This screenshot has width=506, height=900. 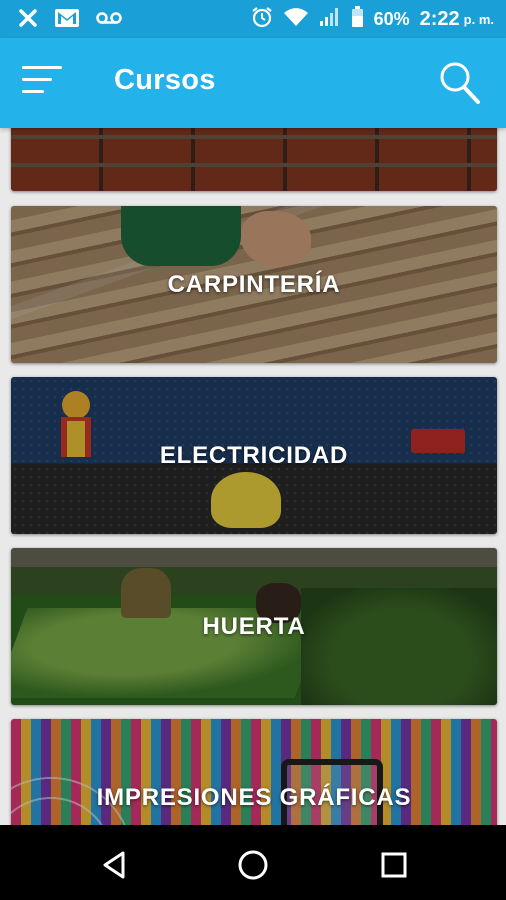 I want to click on navigation-bar, so click(x=253, y=862).